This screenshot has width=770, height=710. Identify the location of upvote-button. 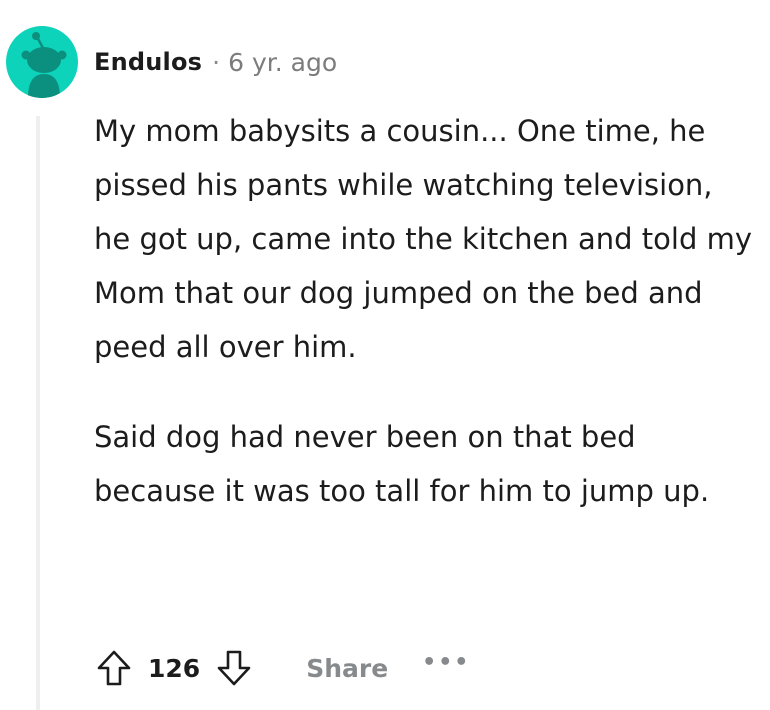
(114, 668).